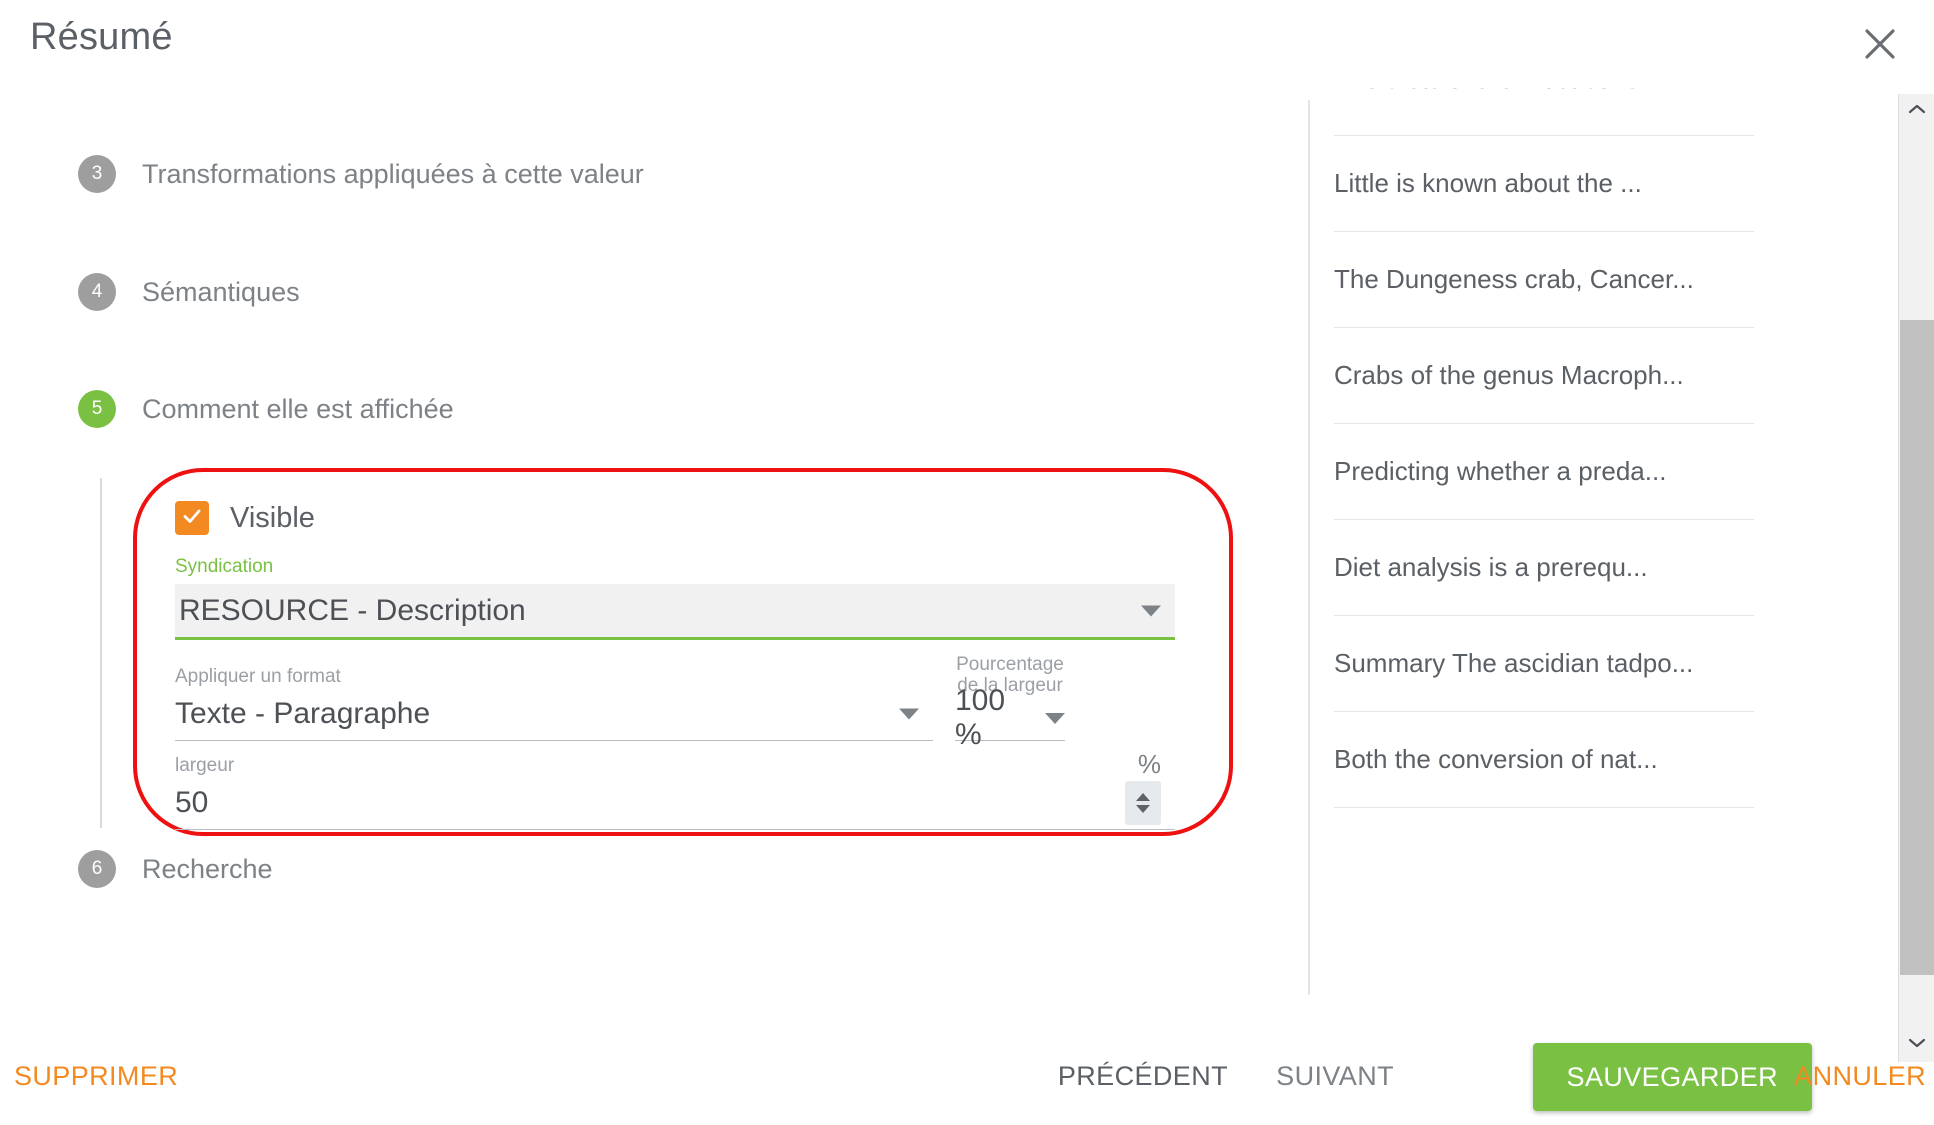 This screenshot has width=1934, height=1125. I want to click on format-field: Appliquer un format Texte - Paragraphe, so click(554, 703).